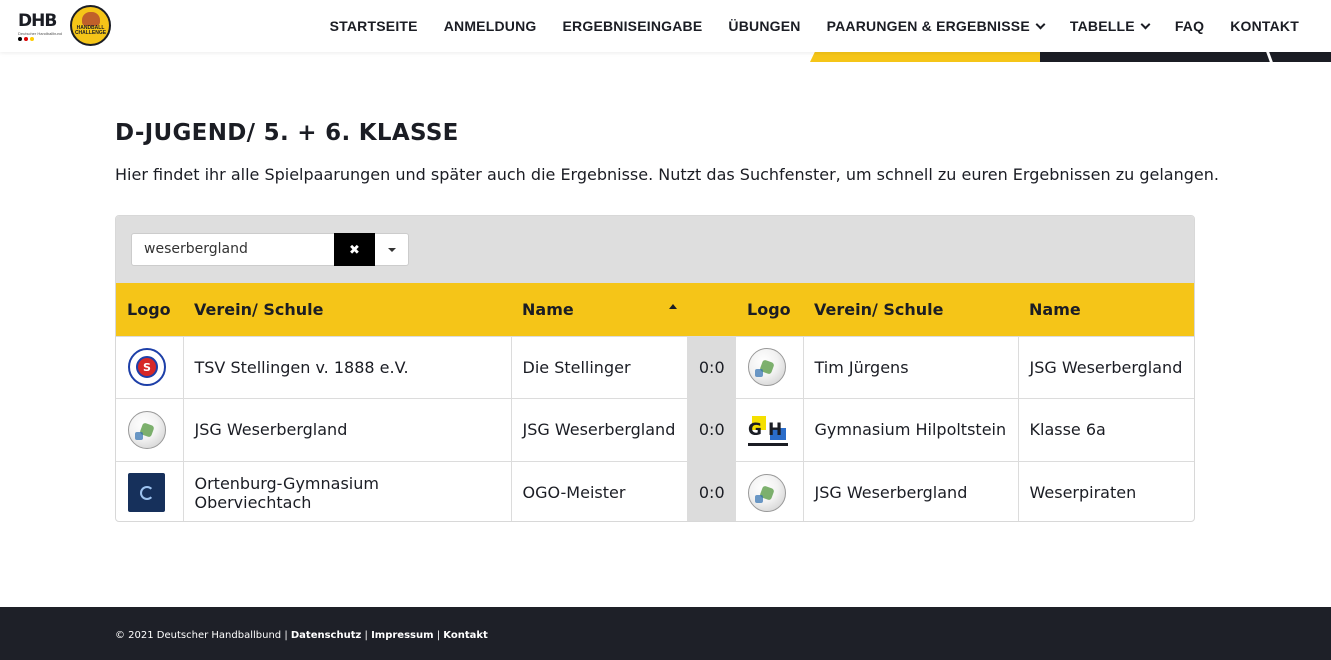  I want to click on contact-link: Kontakt, so click(465, 635).